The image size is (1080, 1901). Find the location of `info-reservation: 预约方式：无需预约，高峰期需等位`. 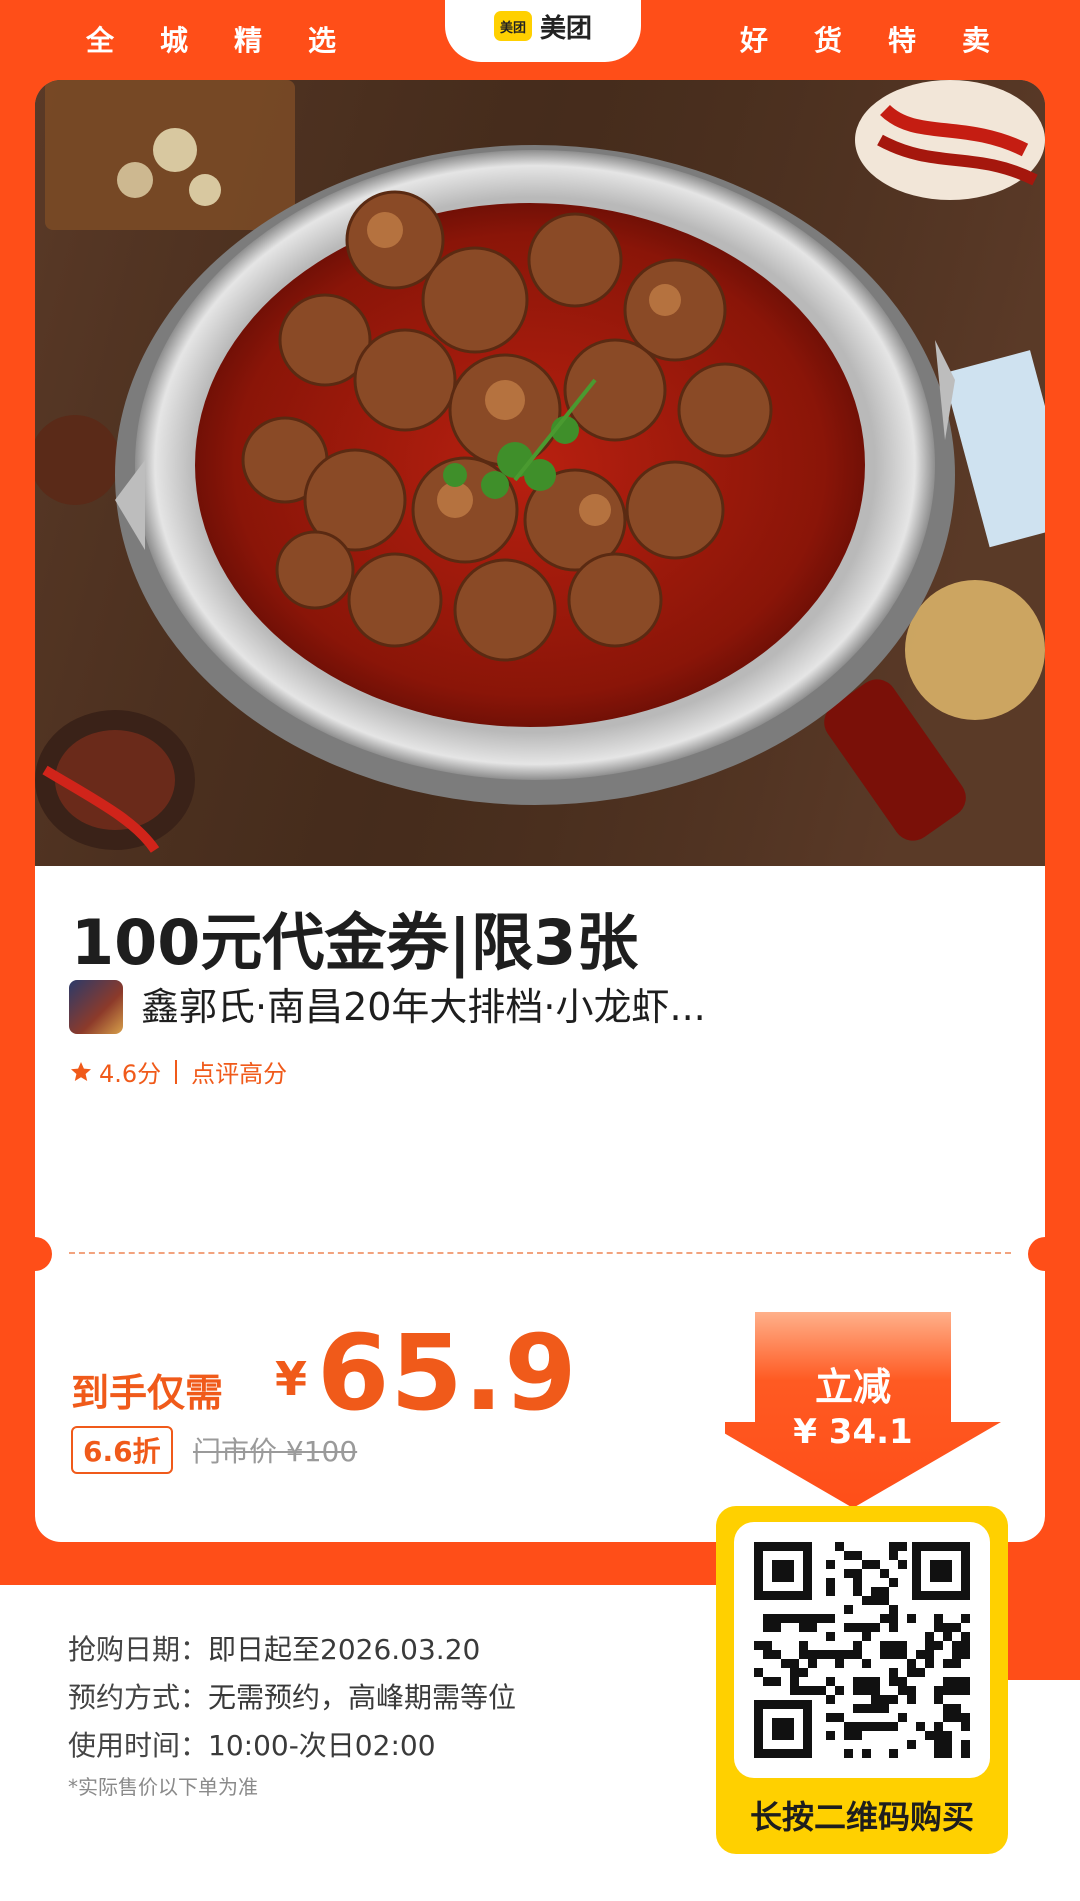

info-reservation: 预约方式：无需预约，高峰期需等位 is located at coordinates (292, 1696).